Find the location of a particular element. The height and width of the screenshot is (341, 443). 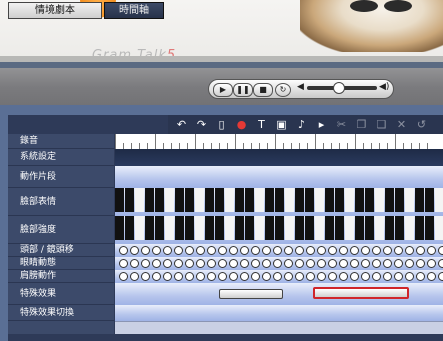

text-icon: T is located at coordinates (261, 124).